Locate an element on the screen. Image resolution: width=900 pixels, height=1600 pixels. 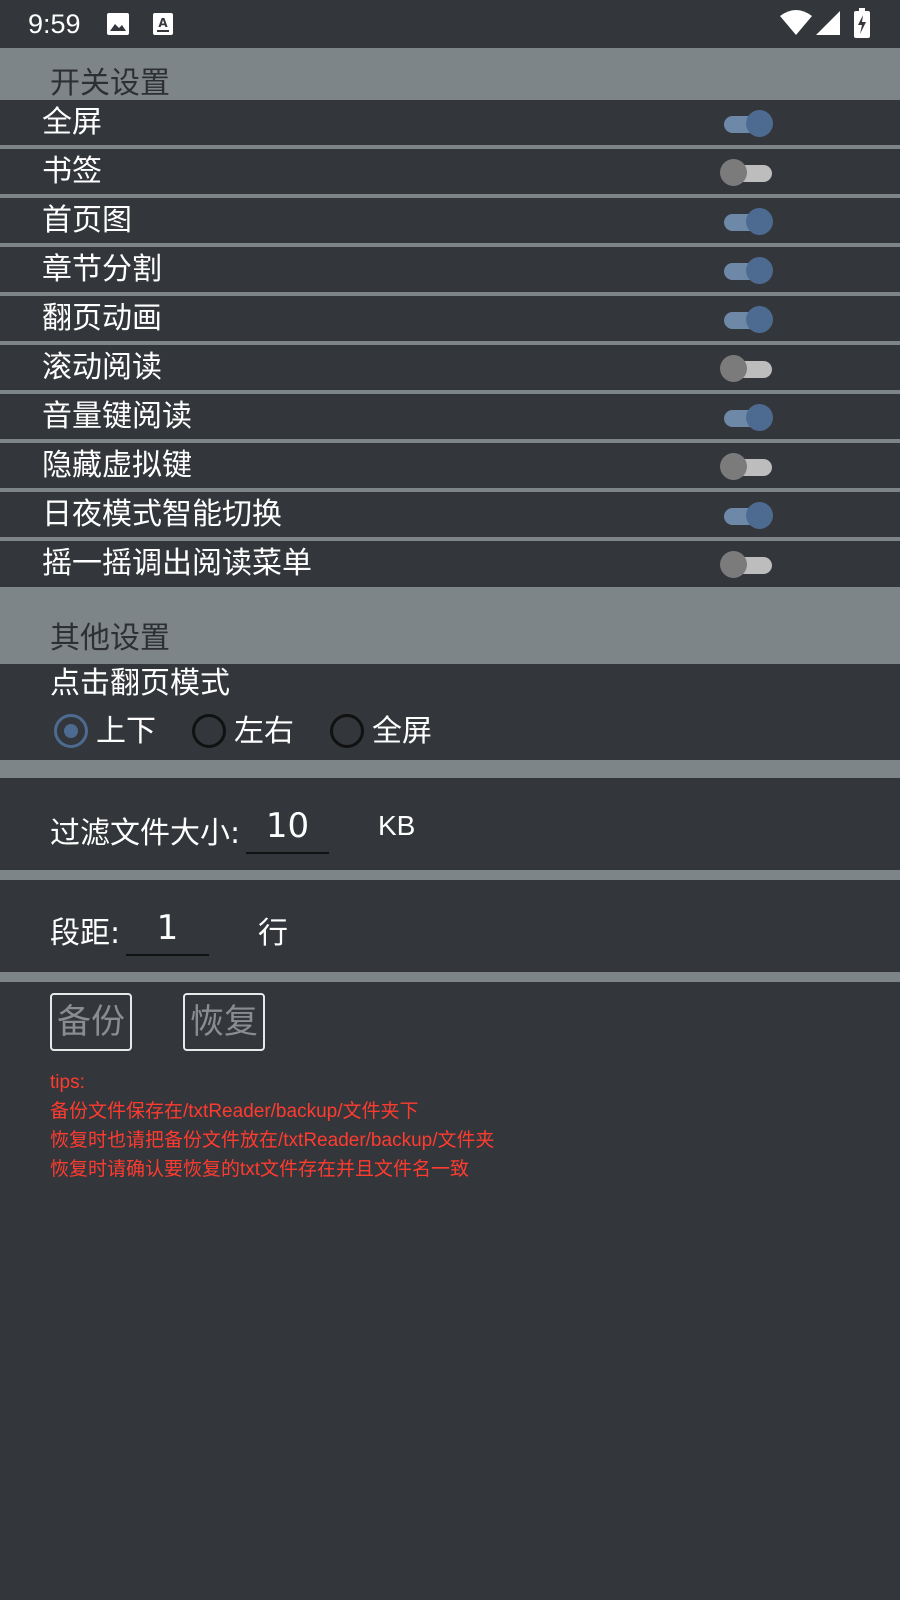
other-section-header: 其他设置 is located at coordinates (450, 625).